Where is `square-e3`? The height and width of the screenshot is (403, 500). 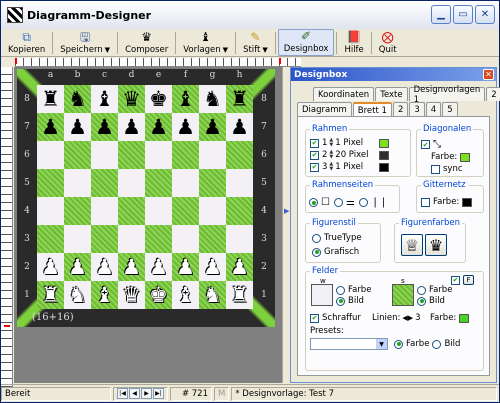 square-e3 is located at coordinates (158, 239).